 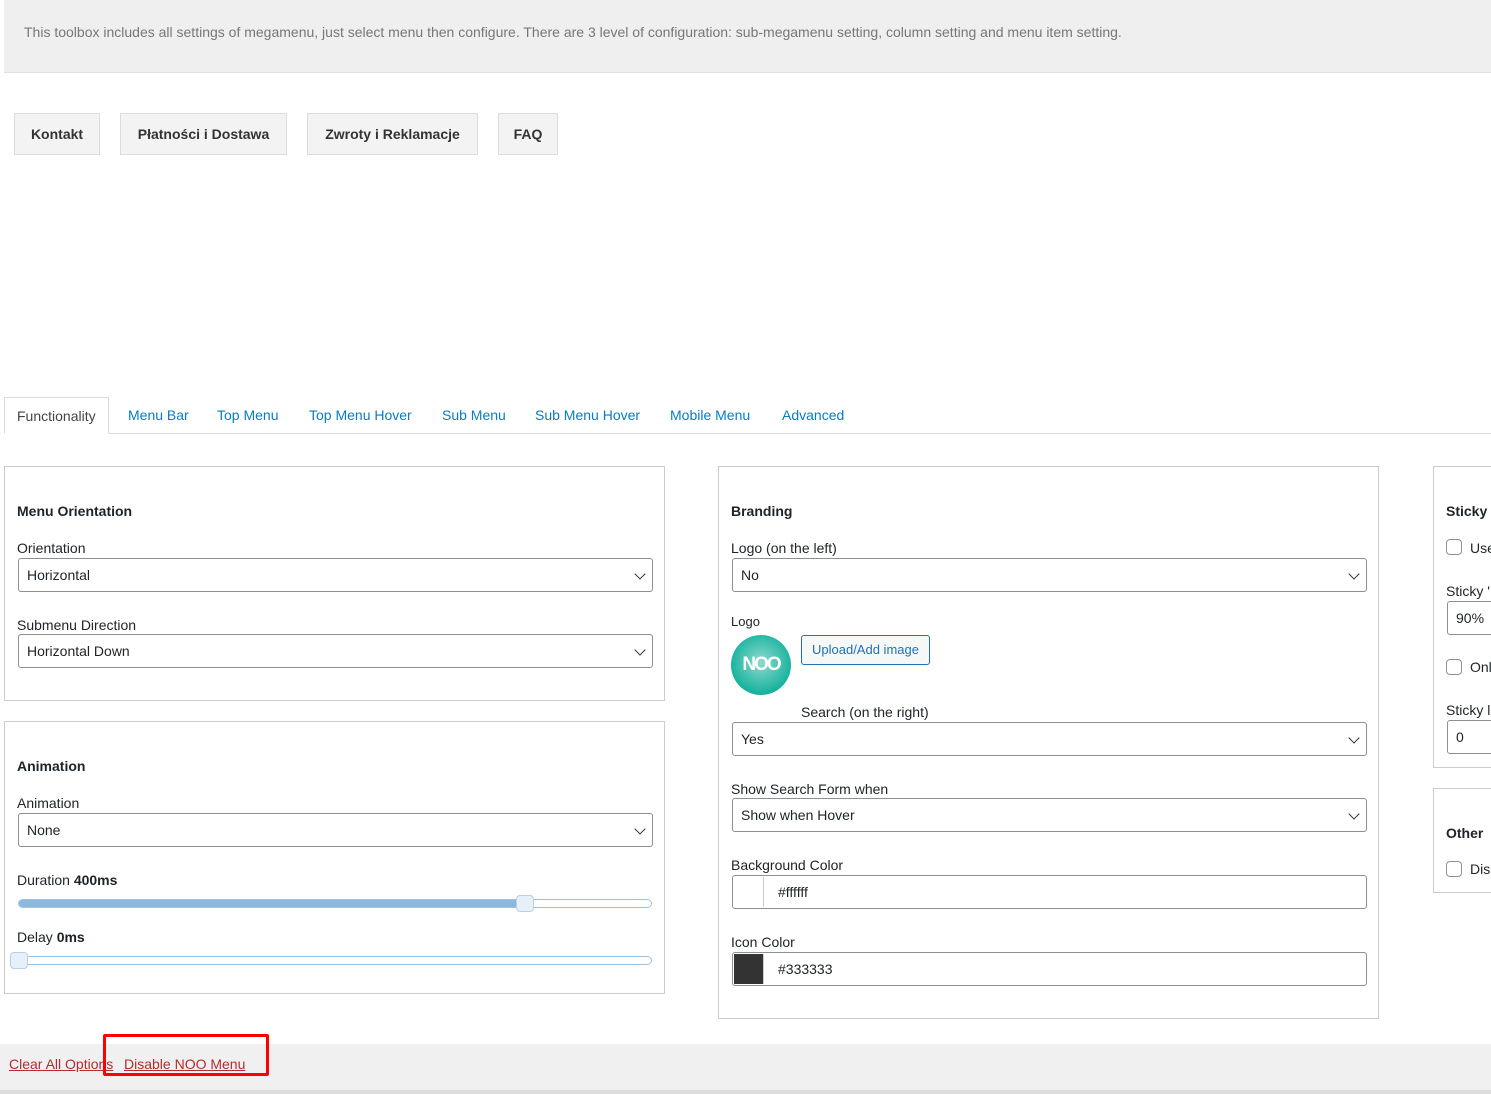 I want to click on orientation-title: Menu Orientation, so click(x=75, y=511).